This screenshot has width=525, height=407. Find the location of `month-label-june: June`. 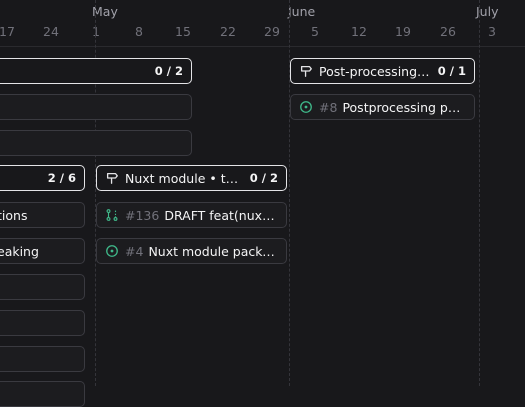

month-label-june: June is located at coordinates (302, 11).